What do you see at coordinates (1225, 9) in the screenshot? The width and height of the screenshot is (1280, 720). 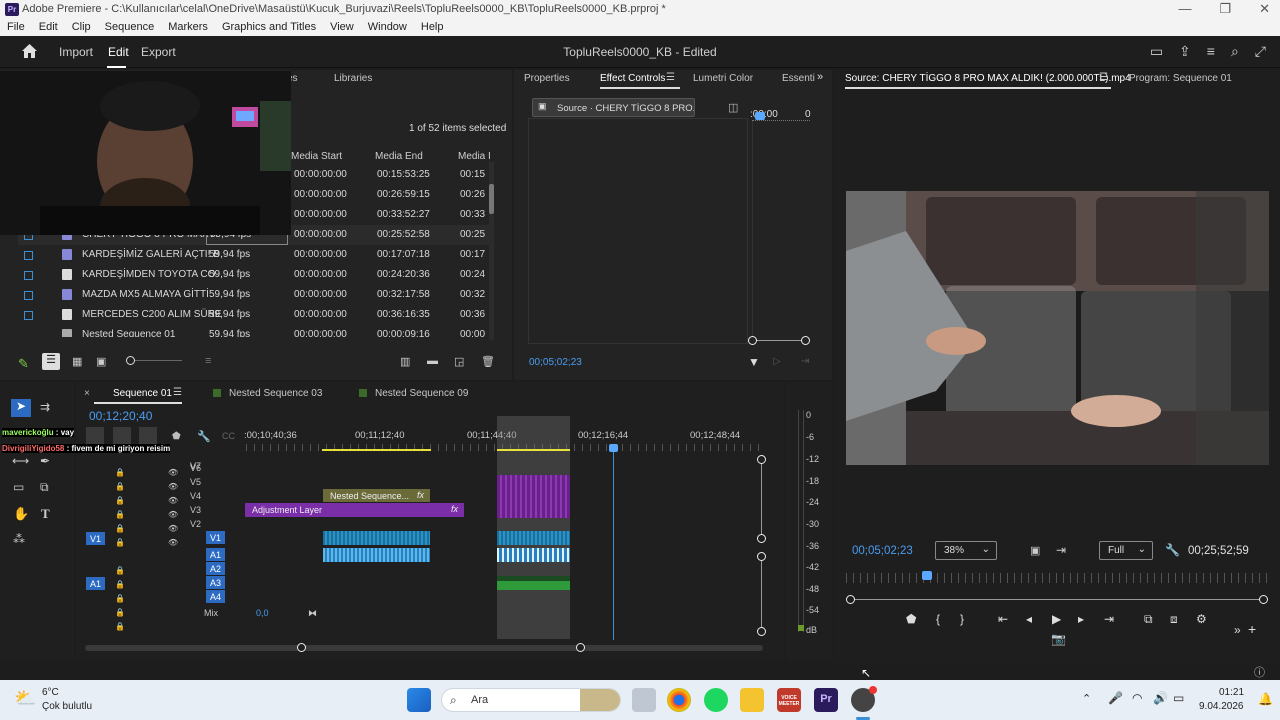 I see `restore-button: ❐` at bounding box center [1225, 9].